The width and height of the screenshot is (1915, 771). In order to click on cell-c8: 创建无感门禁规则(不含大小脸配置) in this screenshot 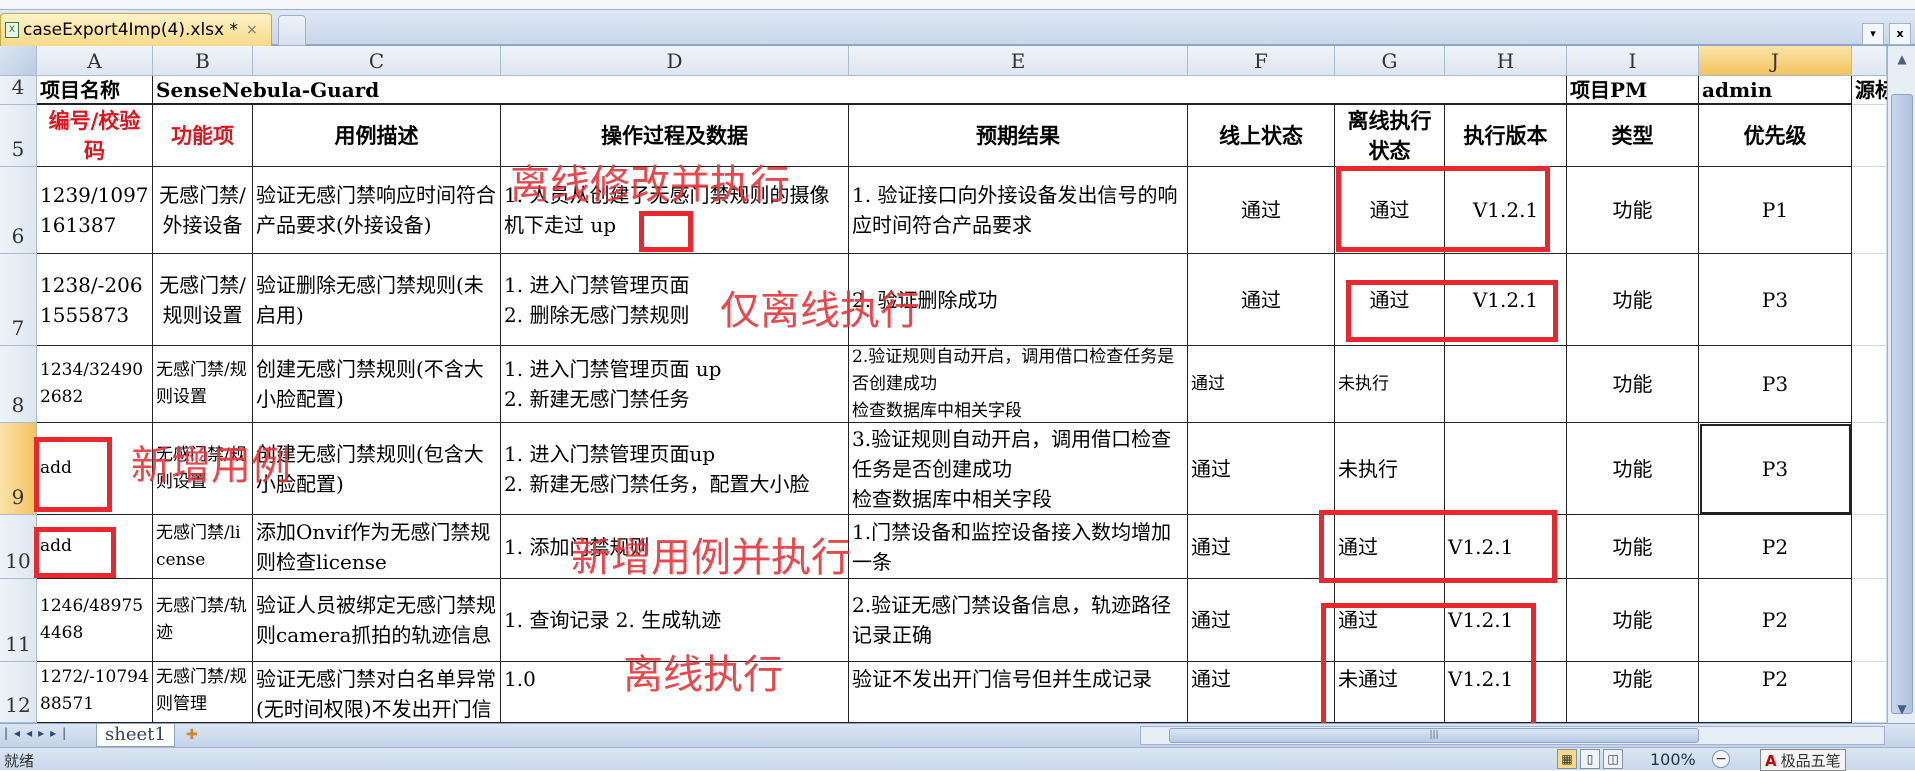, I will do `click(377, 384)`.